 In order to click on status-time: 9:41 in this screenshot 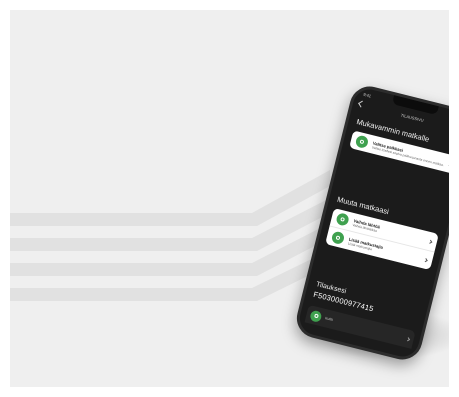, I will do `click(367, 95)`.